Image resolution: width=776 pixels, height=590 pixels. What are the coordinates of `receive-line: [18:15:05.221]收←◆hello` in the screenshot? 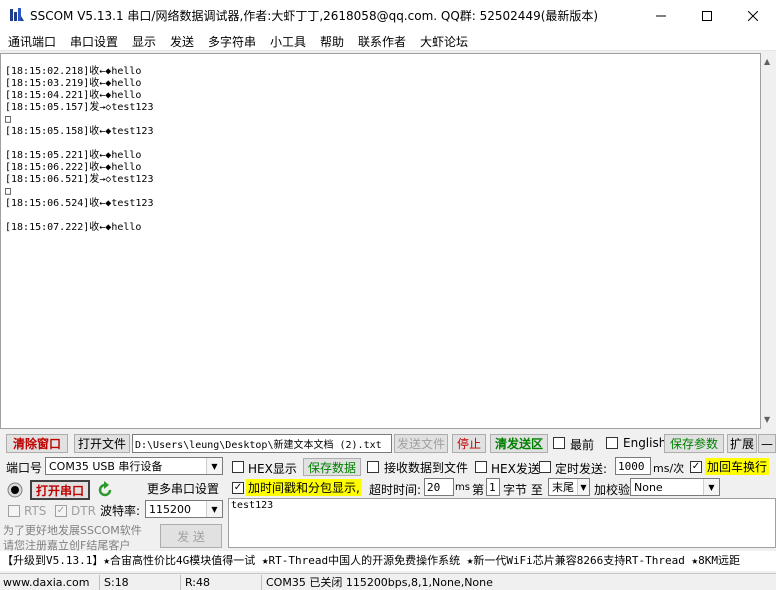 It's located at (73, 155).